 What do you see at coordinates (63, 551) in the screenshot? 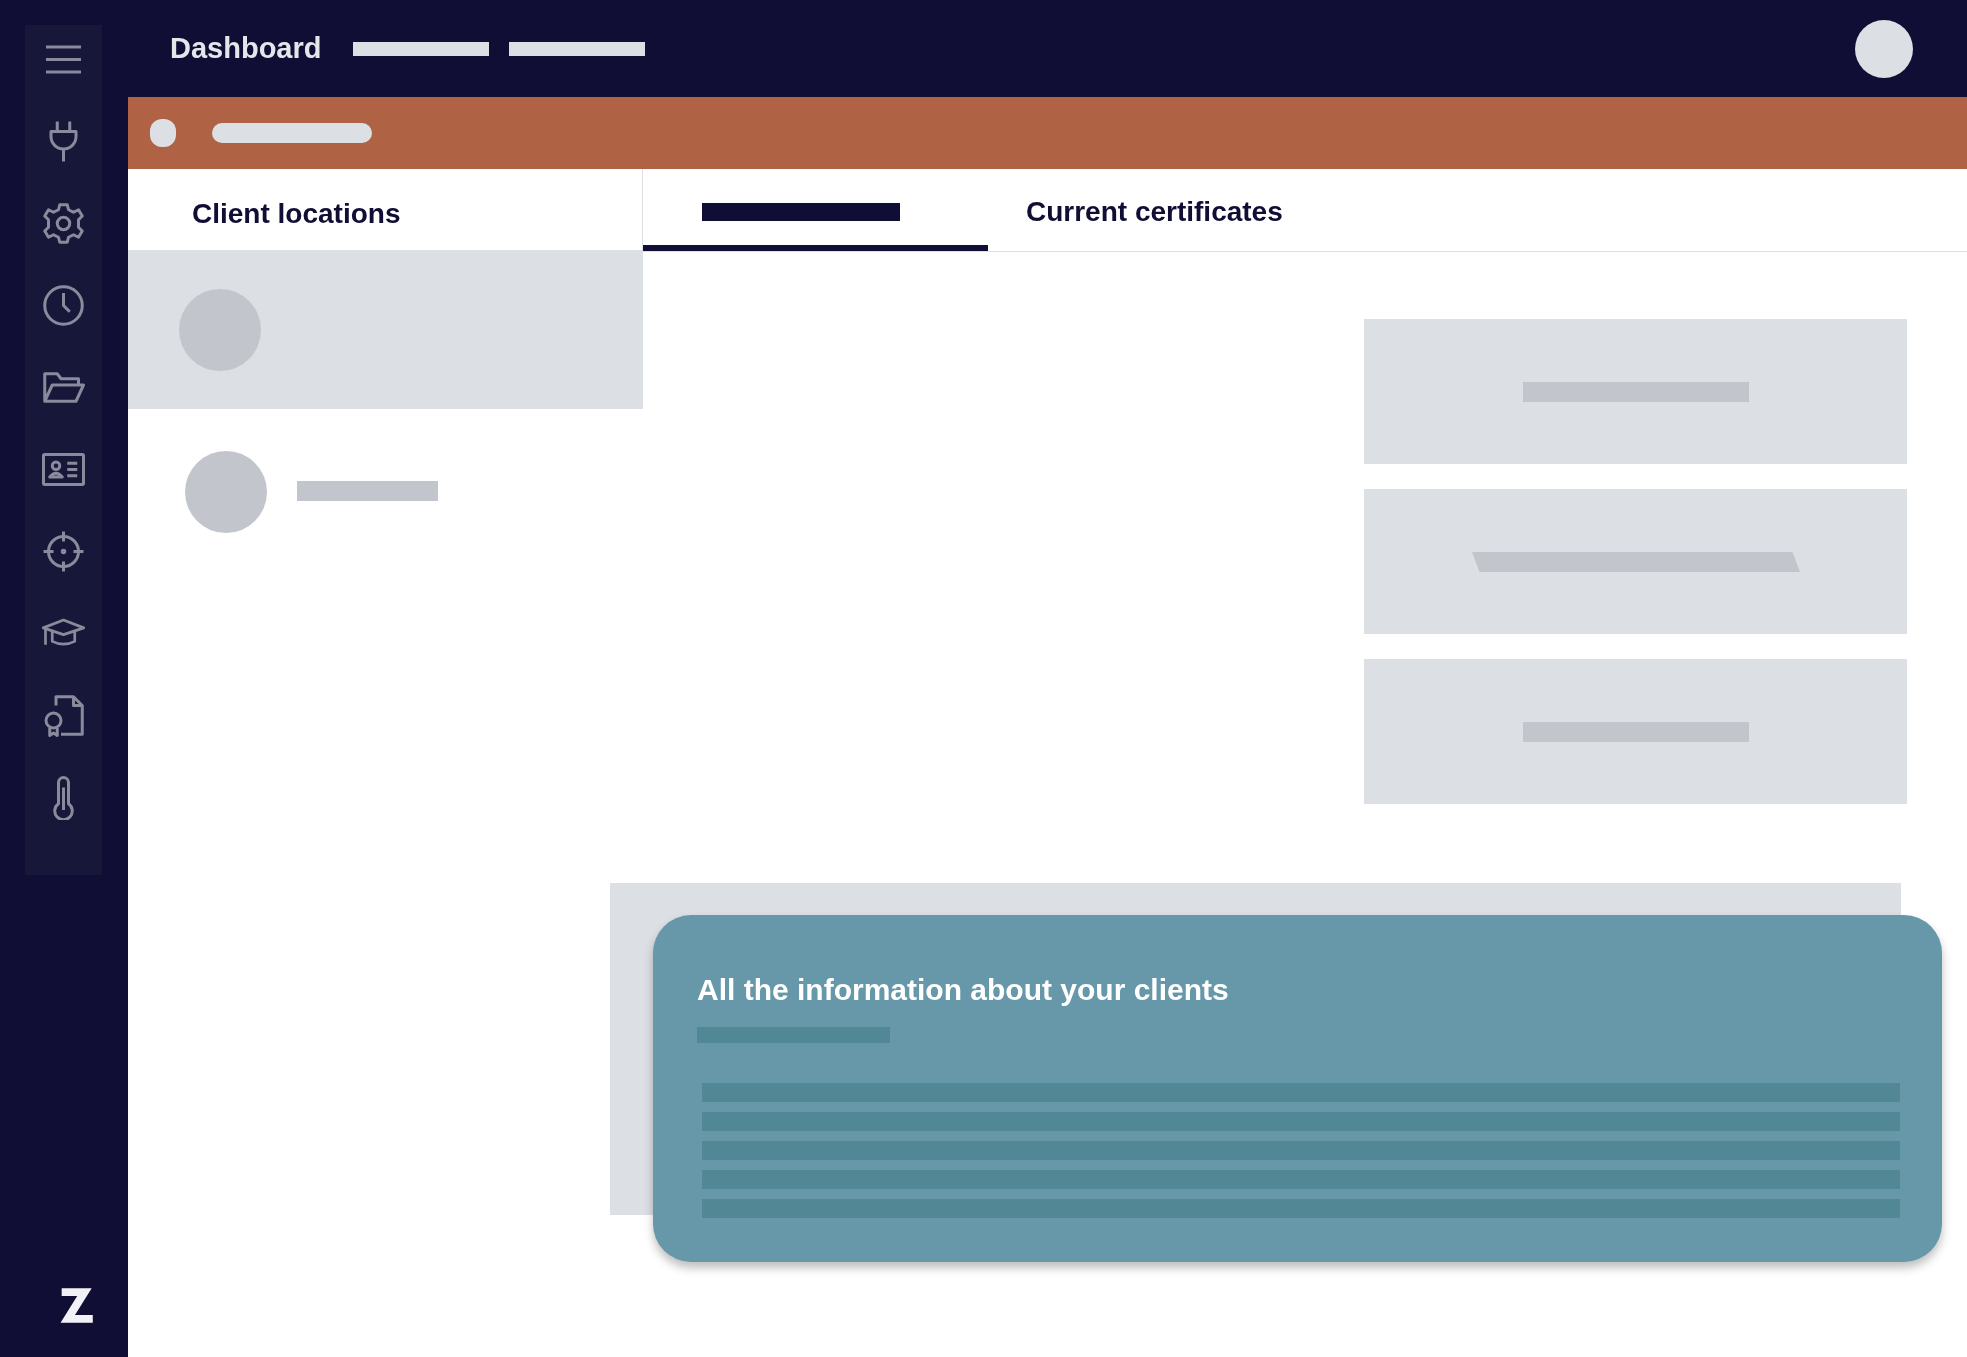
I see `crosshair-icon` at bounding box center [63, 551].